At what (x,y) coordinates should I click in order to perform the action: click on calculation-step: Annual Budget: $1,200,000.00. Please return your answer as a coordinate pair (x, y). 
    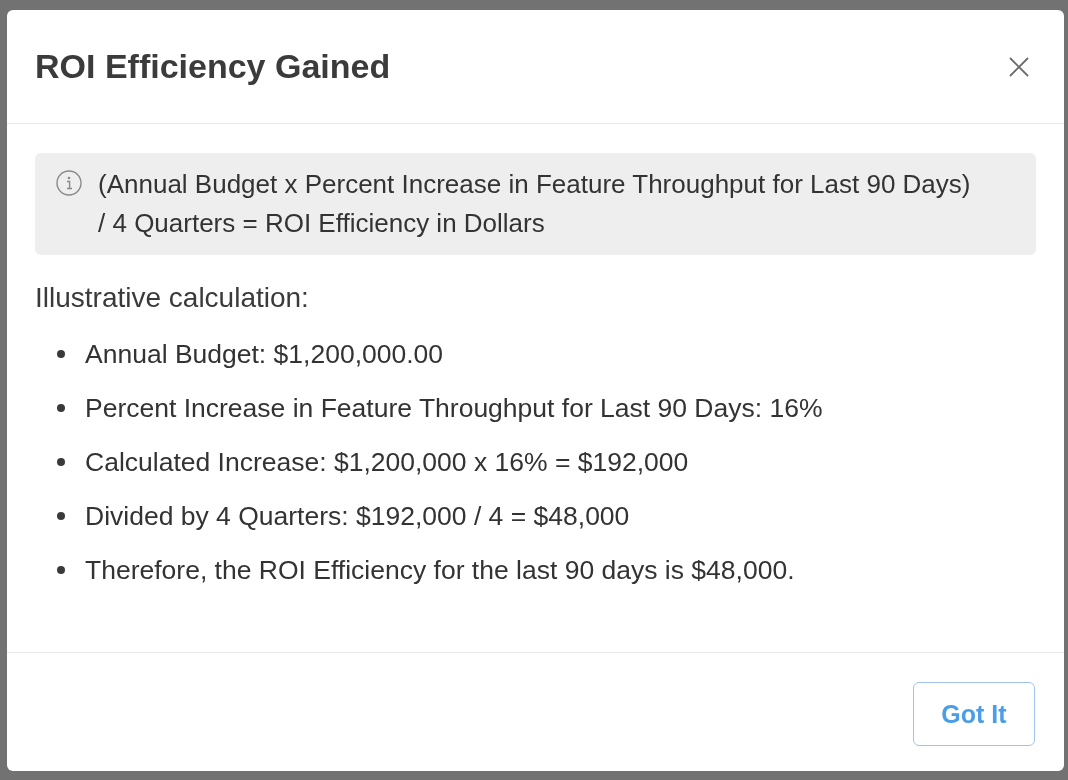
    Looking at the image, I should click on (264, 354).